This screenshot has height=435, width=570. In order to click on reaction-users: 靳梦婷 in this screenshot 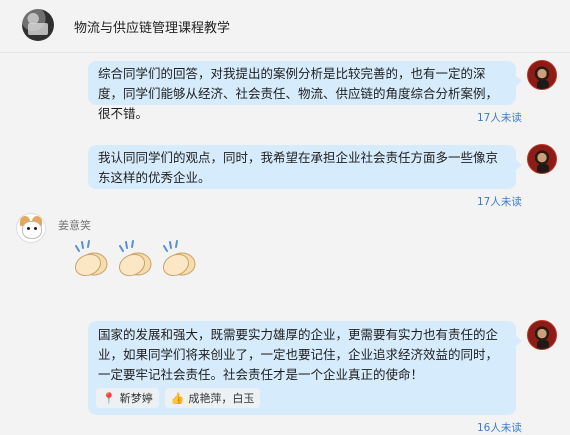, I will do `click(136, 398)`.